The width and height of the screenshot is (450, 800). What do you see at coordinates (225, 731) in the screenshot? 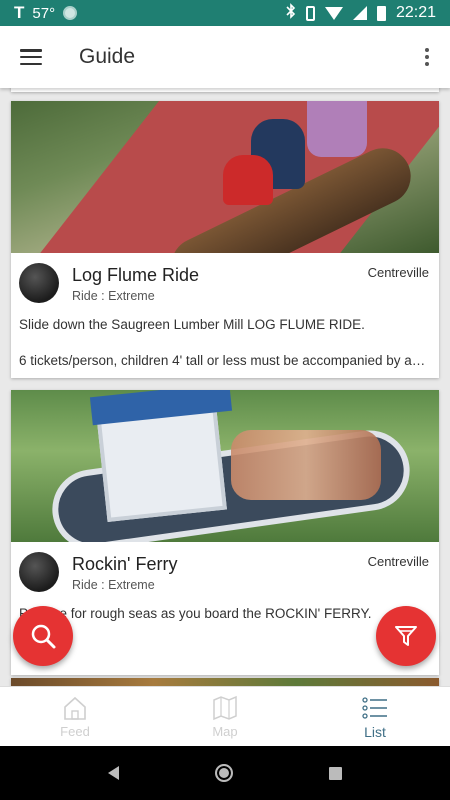
I see `nav-label-map: Map` at bounding box center [225, 731].